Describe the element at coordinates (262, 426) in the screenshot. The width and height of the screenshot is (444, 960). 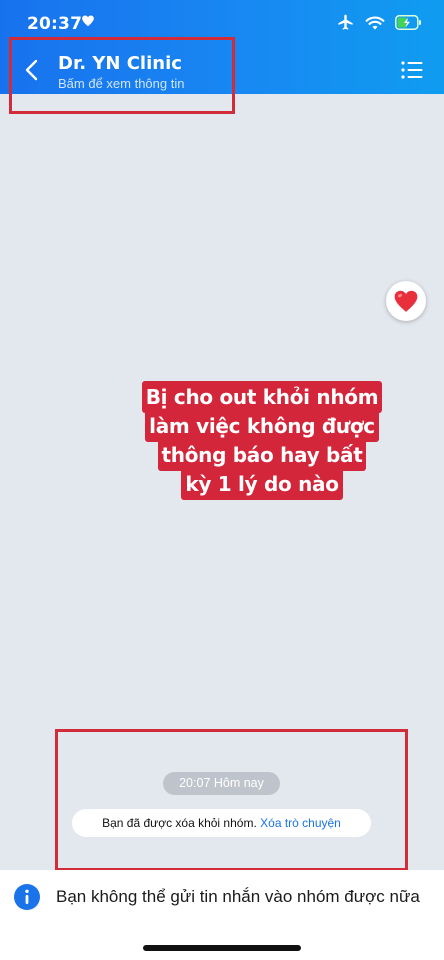
I see `caption-line: làm việc không được` at that location.